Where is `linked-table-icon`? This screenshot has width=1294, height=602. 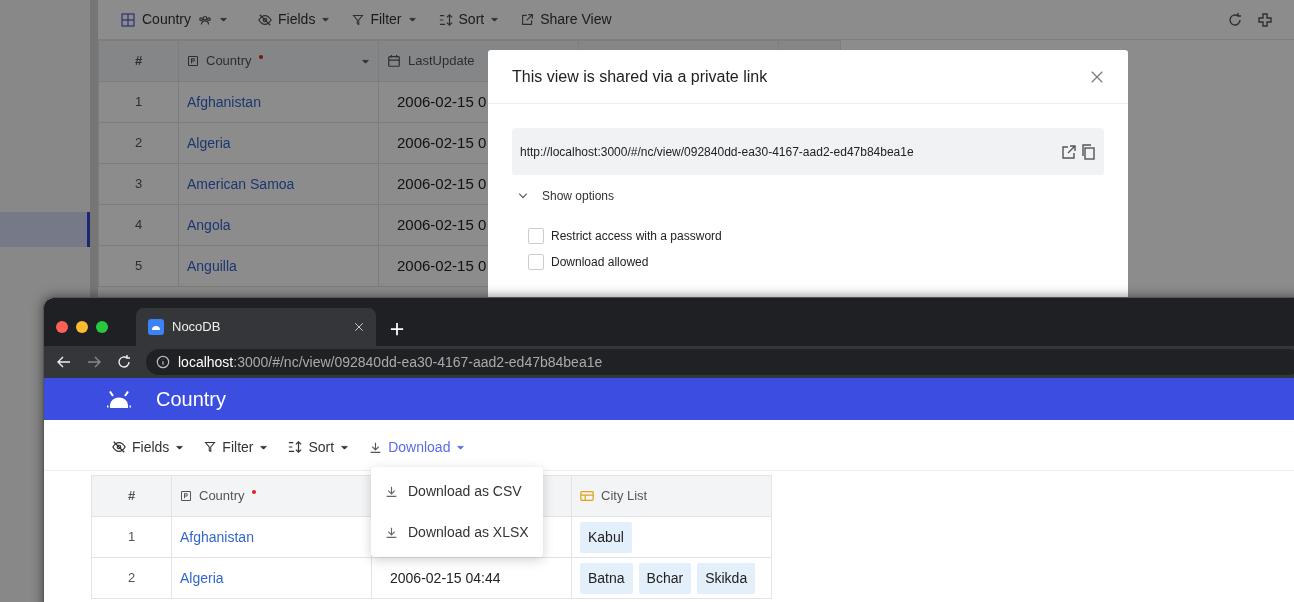
linked-table-icon is located at coordinates (587, 496).